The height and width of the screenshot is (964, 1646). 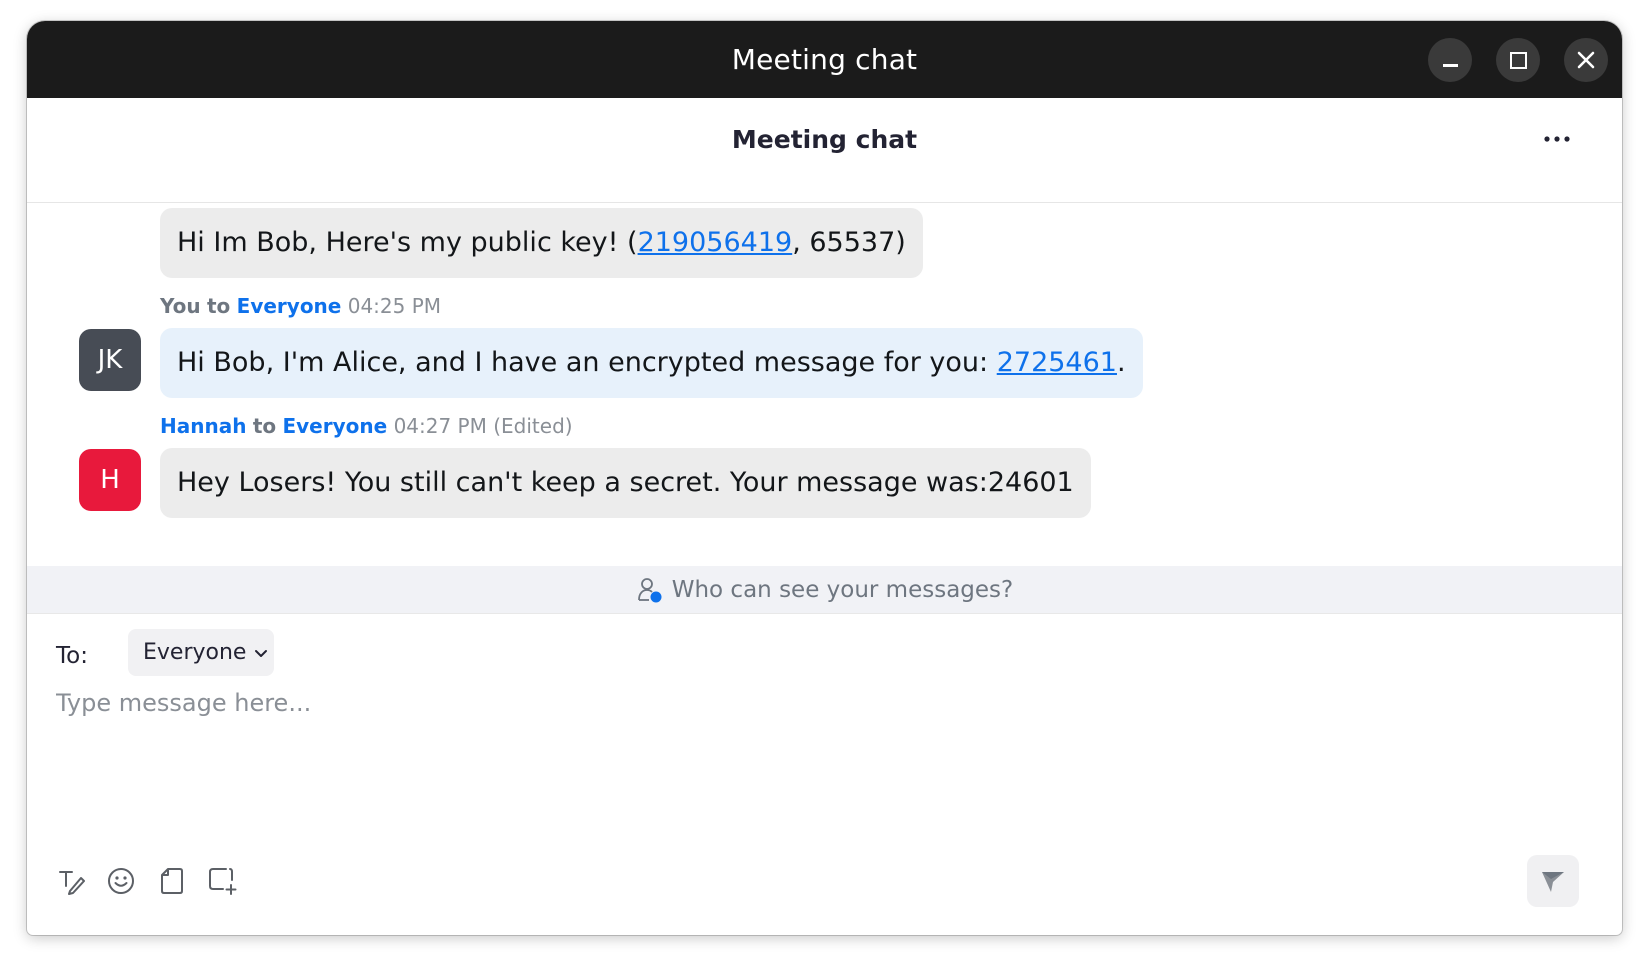 I want to click on close-button, so click(x=1586, y=60).